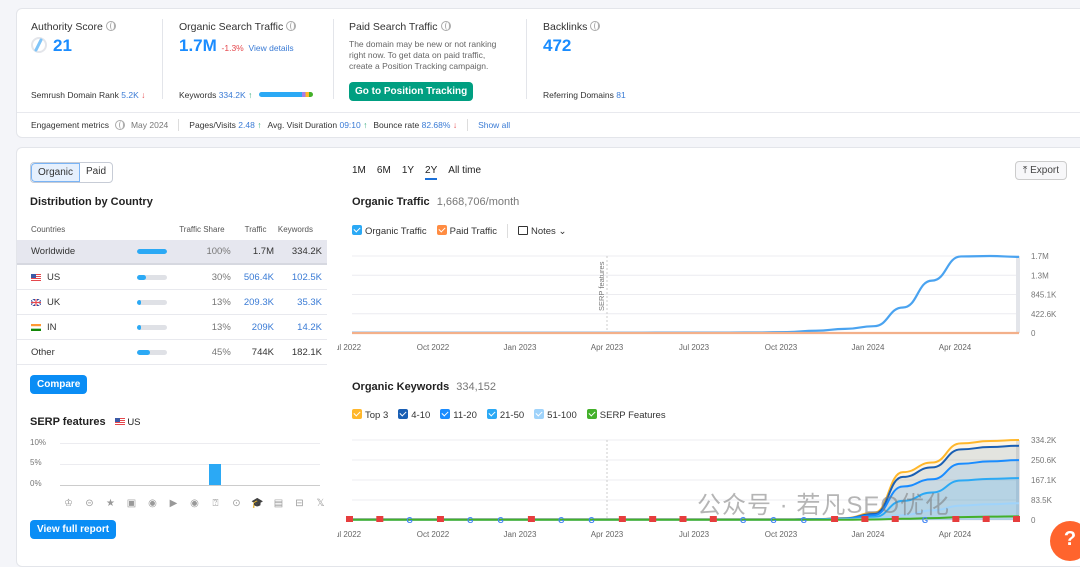  I want to click on legend-11-20: 11-20, so click(458, 415).